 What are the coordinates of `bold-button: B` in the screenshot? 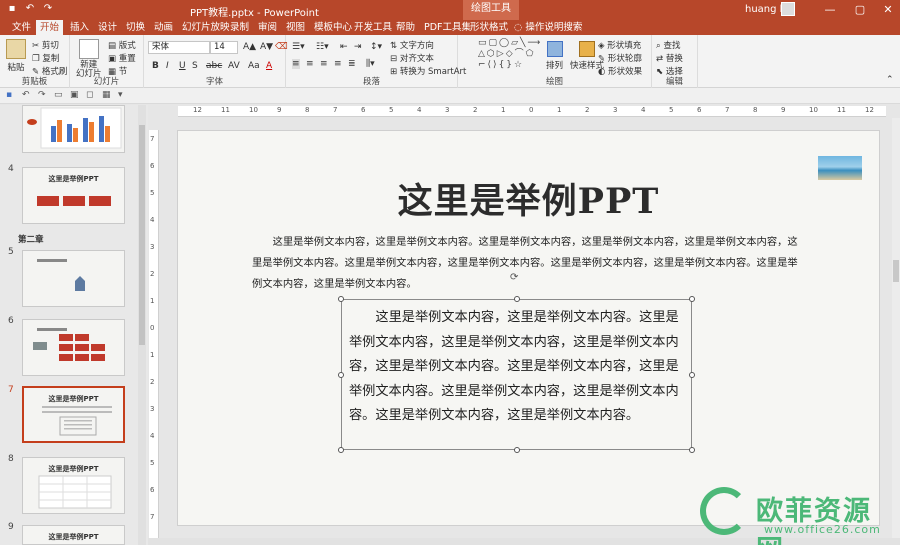 It's located at (155, 66).